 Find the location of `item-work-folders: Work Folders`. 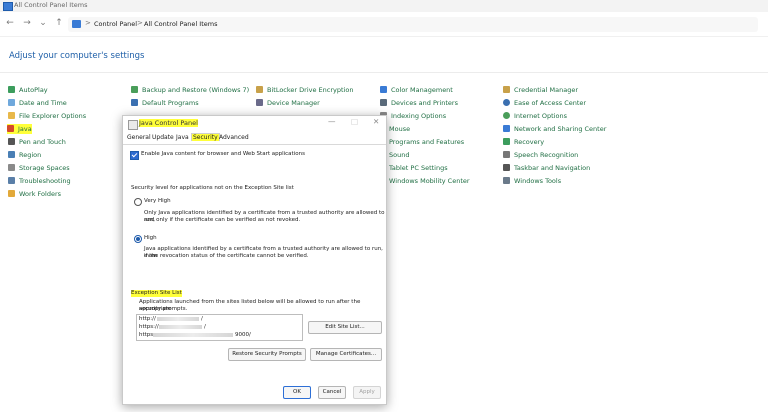

item-work-folders: Work Folders is located at coordinates (34, 194).